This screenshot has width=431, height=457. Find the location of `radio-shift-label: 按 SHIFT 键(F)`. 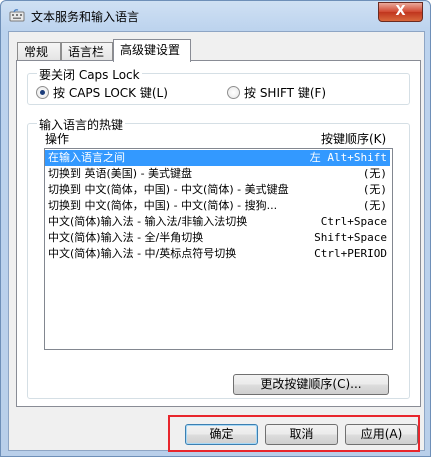

radio-shift-label: 按 SHIFT 键(F) is located at coordinates (285, 93).